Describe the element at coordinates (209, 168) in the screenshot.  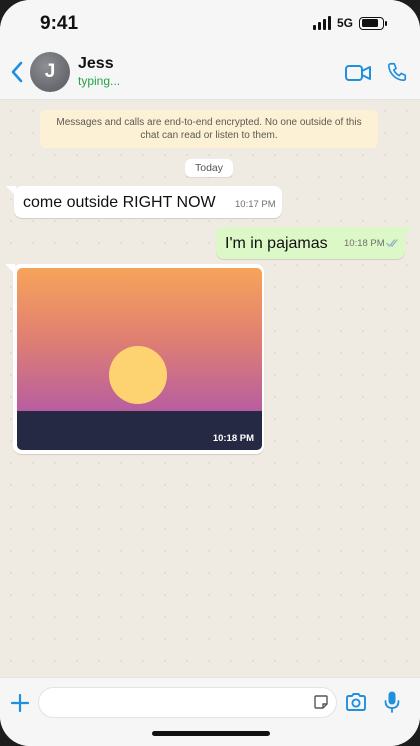
I see `date-separator: Today` at that location.